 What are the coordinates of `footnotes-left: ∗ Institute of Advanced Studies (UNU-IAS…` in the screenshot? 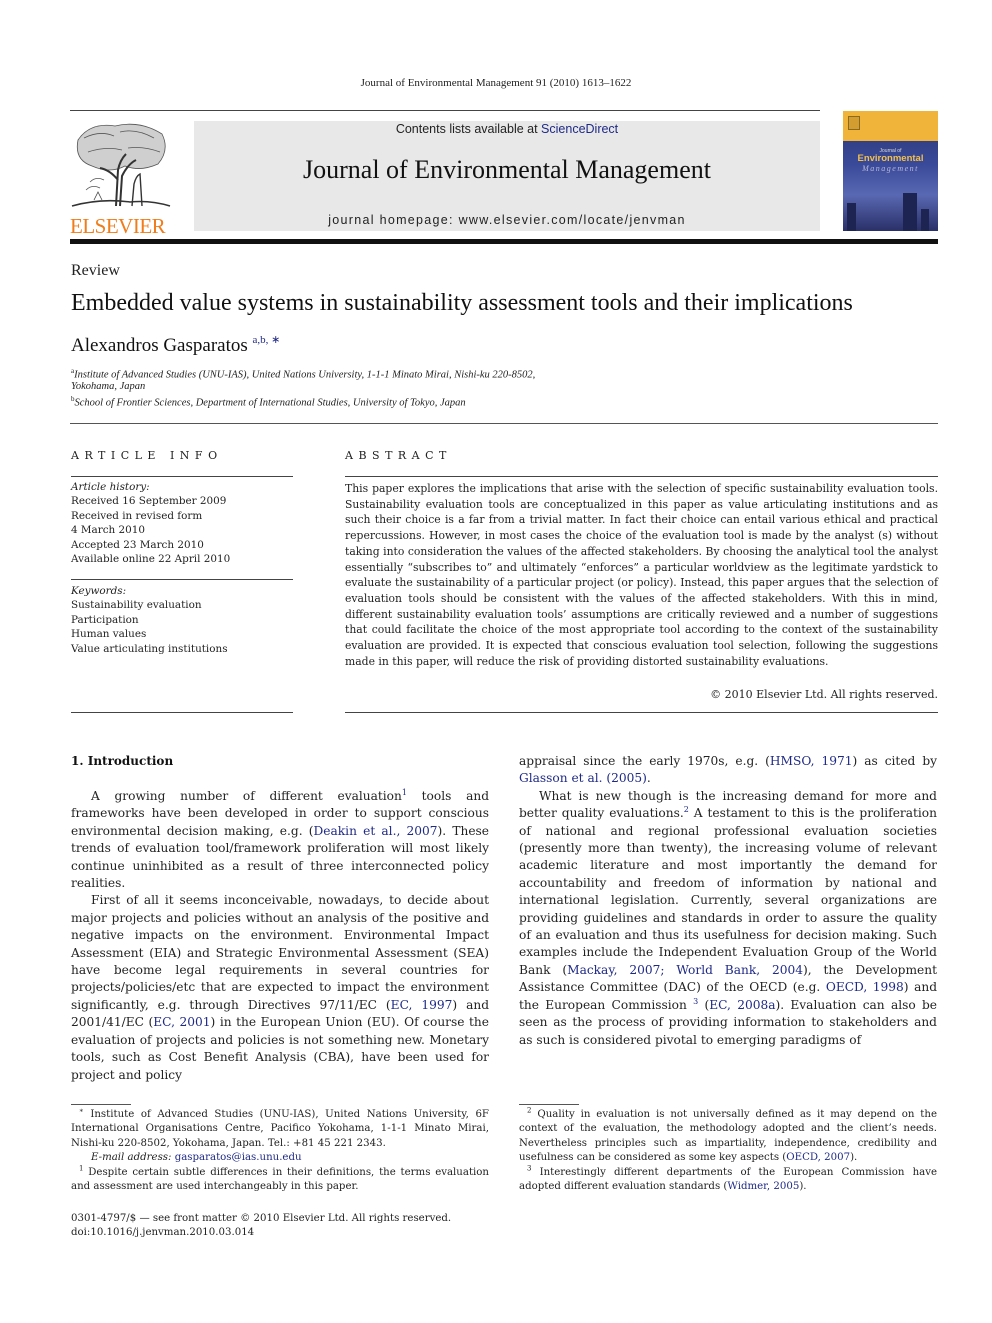 It's located at (280, 1151).